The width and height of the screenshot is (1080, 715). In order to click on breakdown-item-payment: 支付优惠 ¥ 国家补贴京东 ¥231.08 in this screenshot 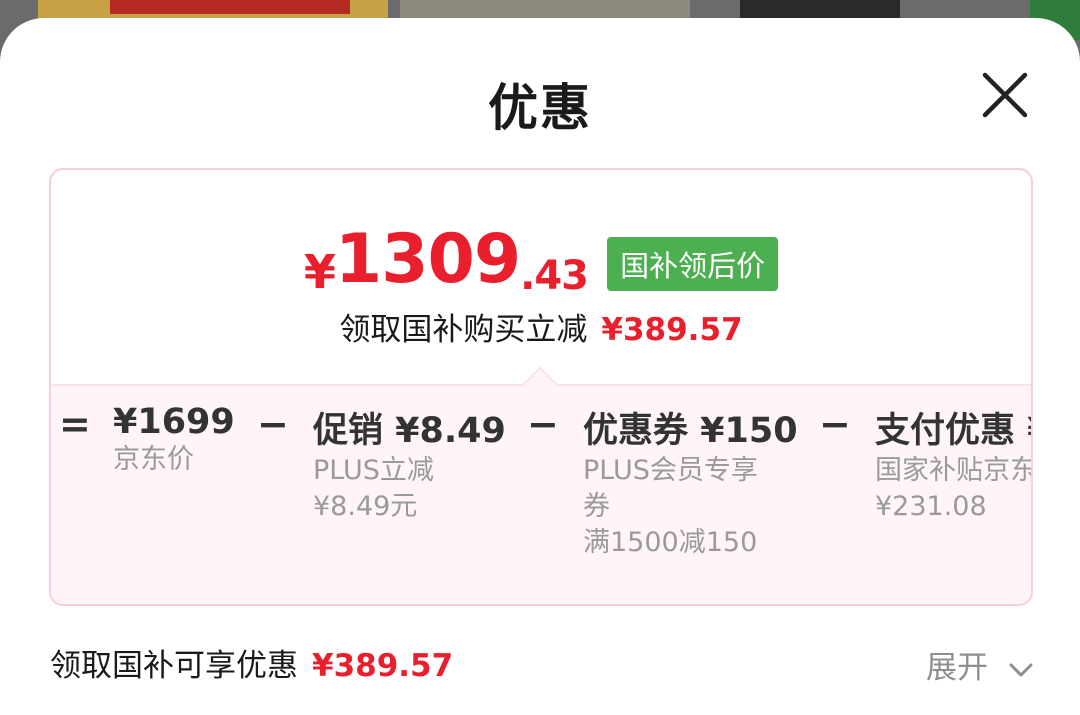, I will do `click(954, 463)`.